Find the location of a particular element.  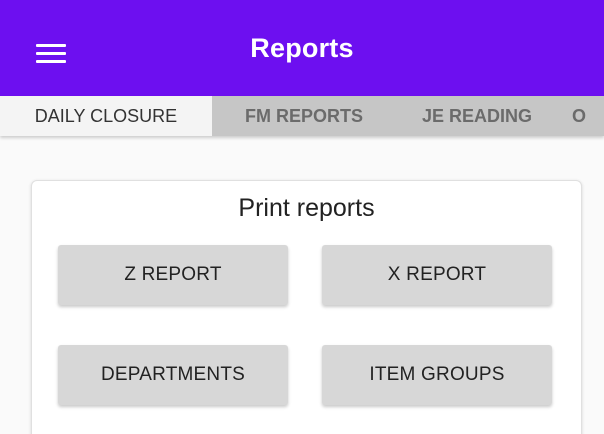

card-title: Print reports is located at coordinates (306, 208).